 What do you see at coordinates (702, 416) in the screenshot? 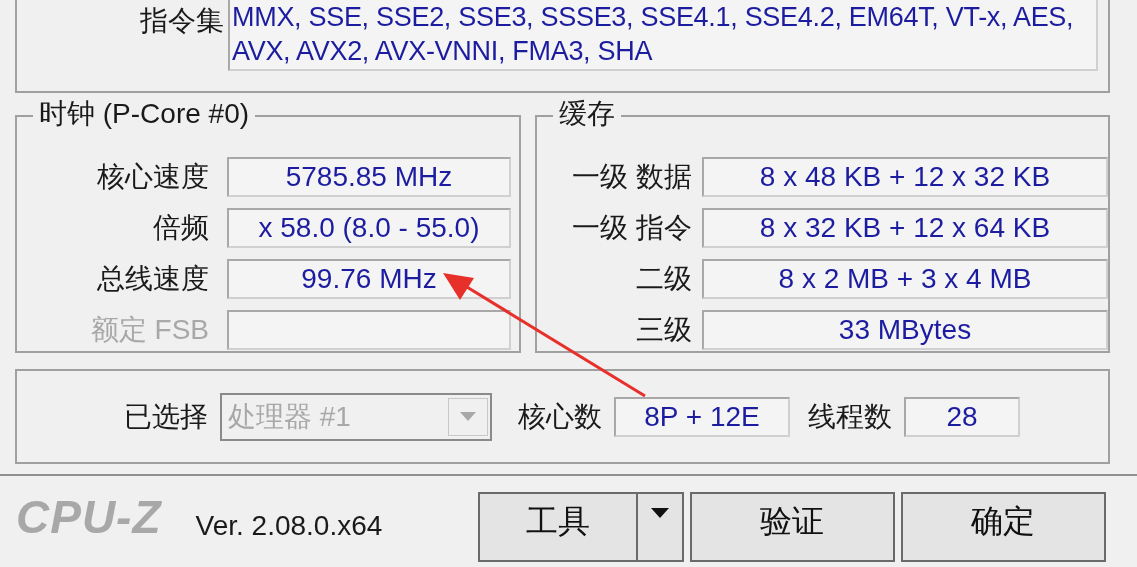
I see `cores-field: 8P + 12E` at bounding box center [702, 416].